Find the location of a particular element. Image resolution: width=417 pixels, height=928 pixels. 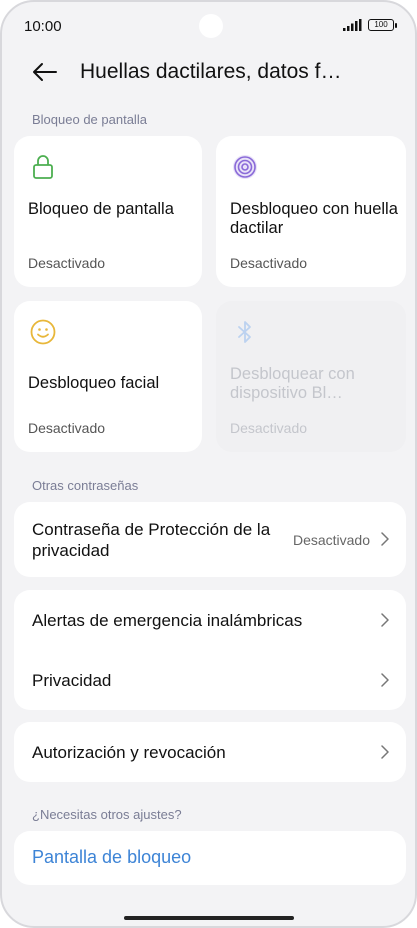

tile-screen-lock: Bloqueo de pantalla Desactivado is located at coordinates (108, 211).